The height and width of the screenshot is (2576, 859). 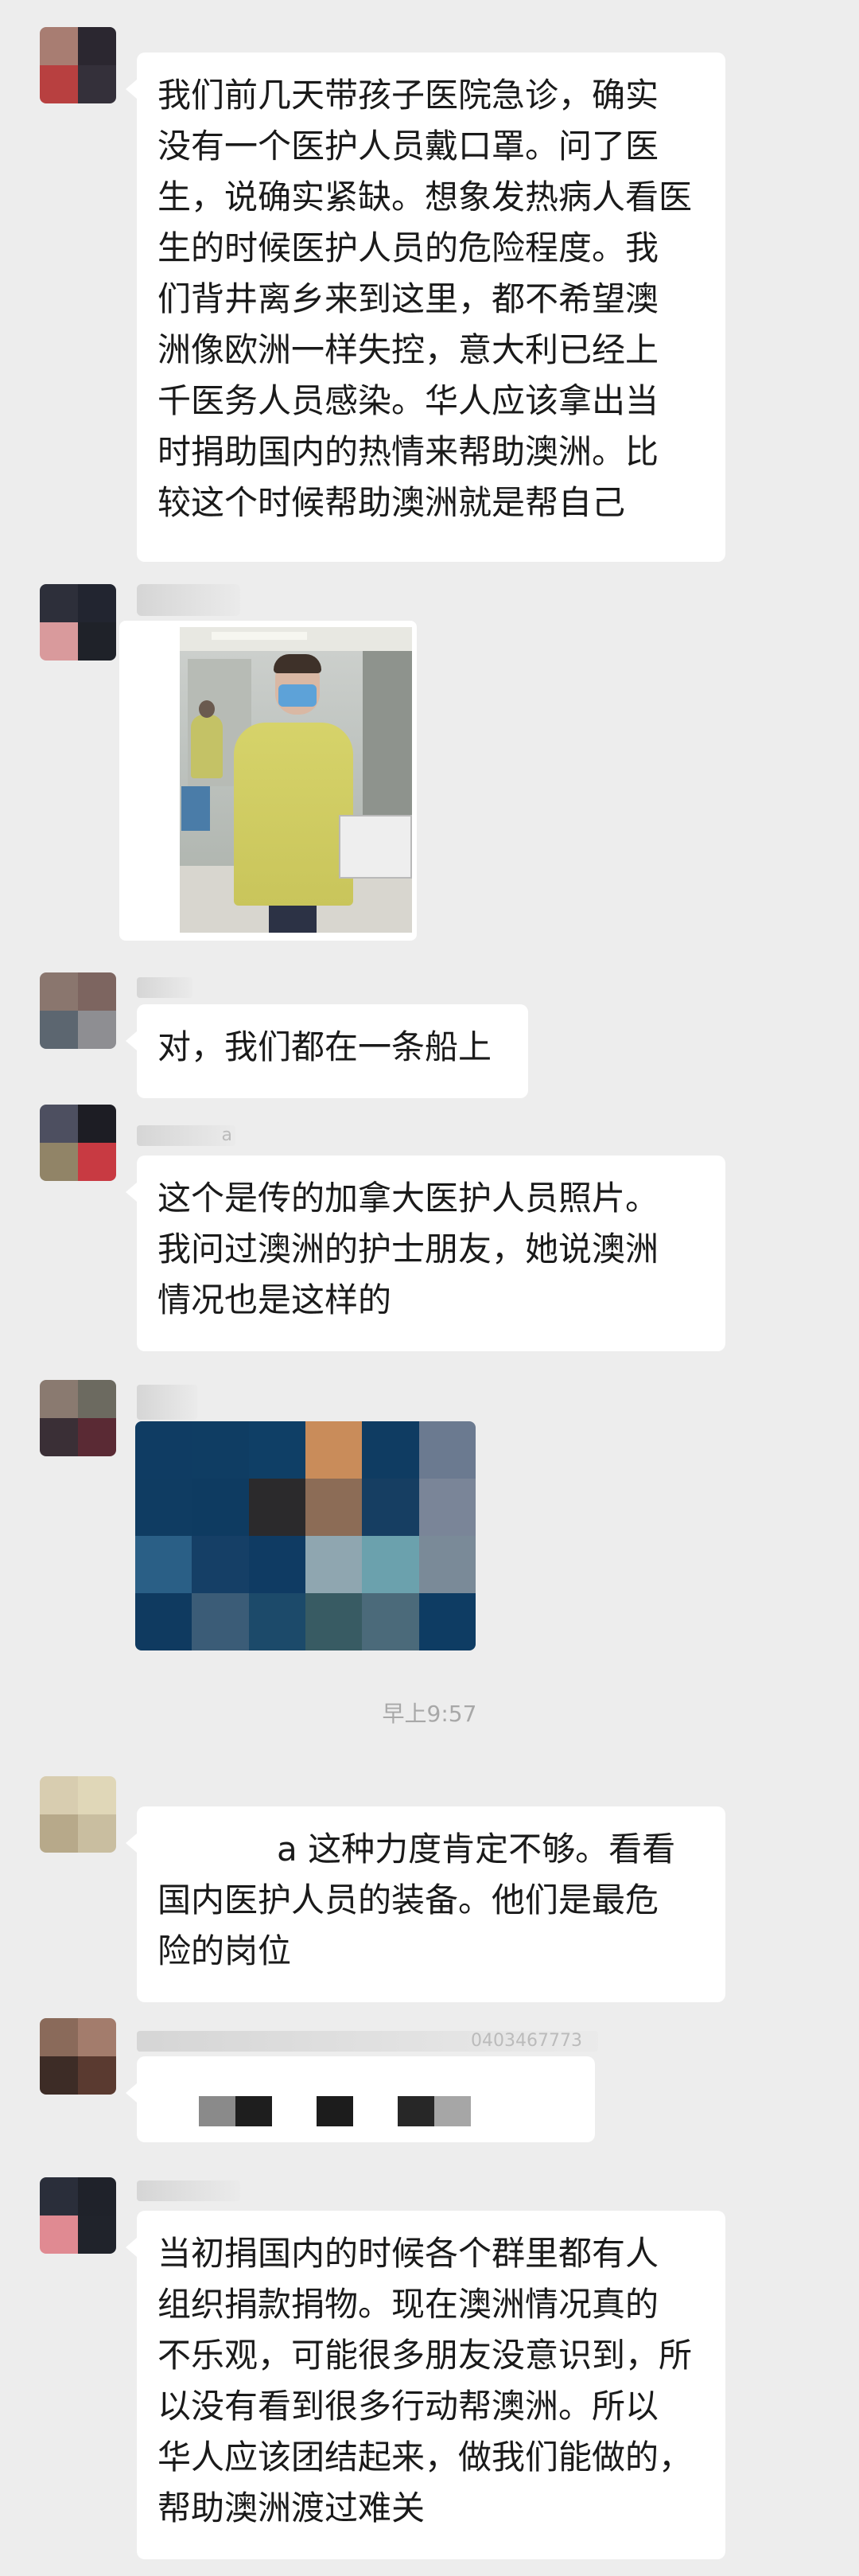 What do you see at coordinates (425, 196) in the screenshot?
I see `message-text-line: 生，说确实紧缺。想象发热病人看医` at bounding box center [425, 196].